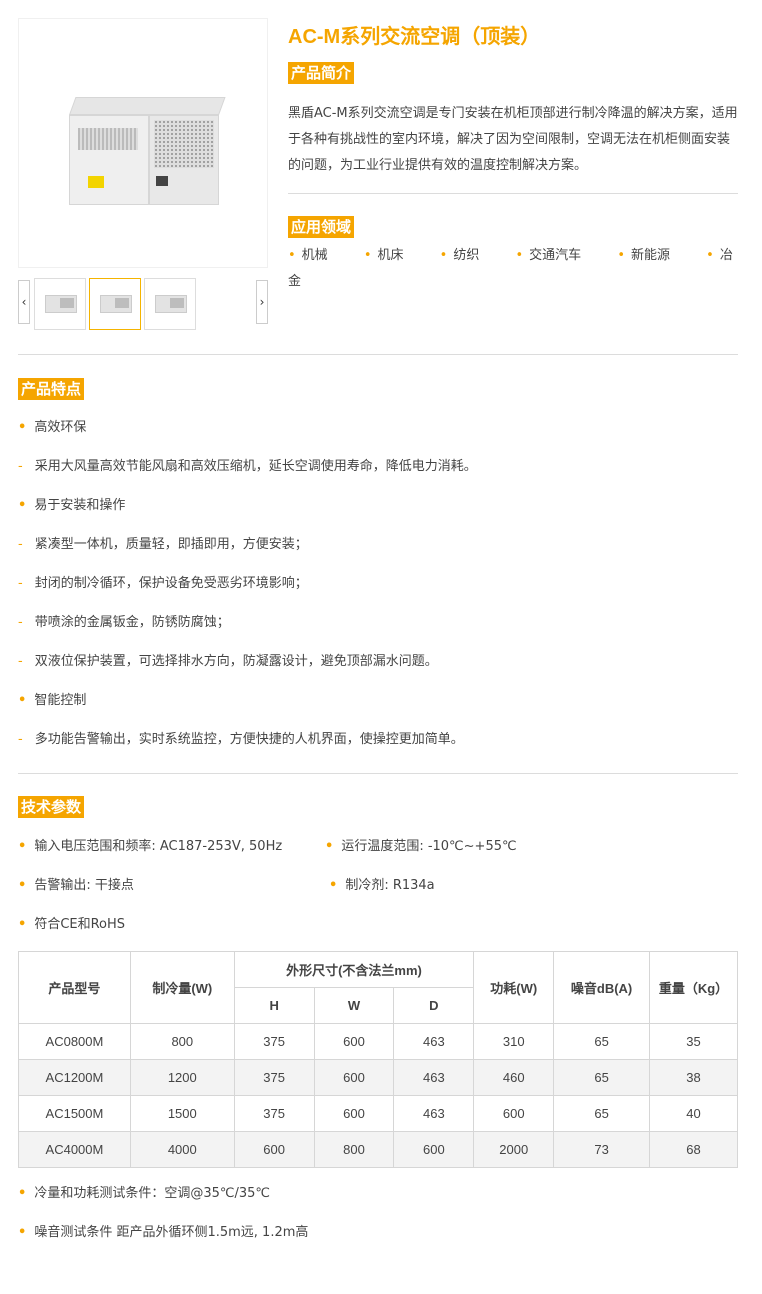 This screenshot has height=1294, width=762. Describe the element at coordinates (274, 1149) in the screenshot. I see `cell-h: 600` at that location.